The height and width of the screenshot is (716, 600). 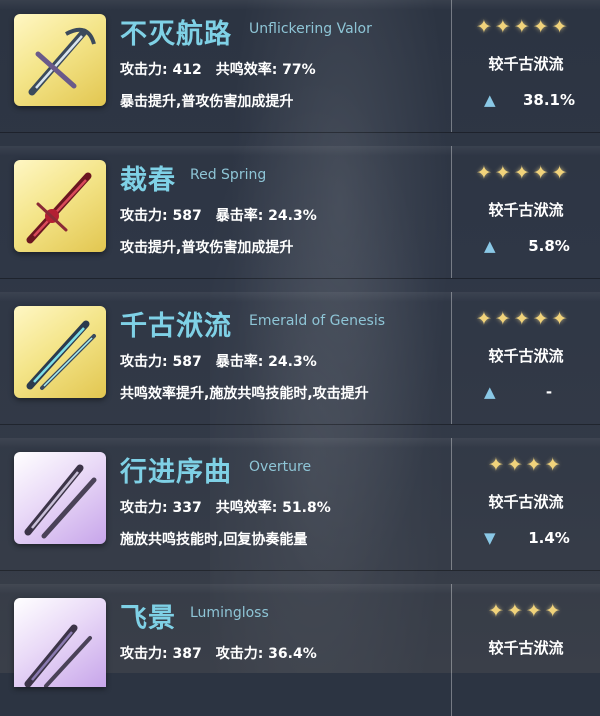 I want to click on weapon-substat: 攻击力: 36.4%, so click(x=266, y=654).